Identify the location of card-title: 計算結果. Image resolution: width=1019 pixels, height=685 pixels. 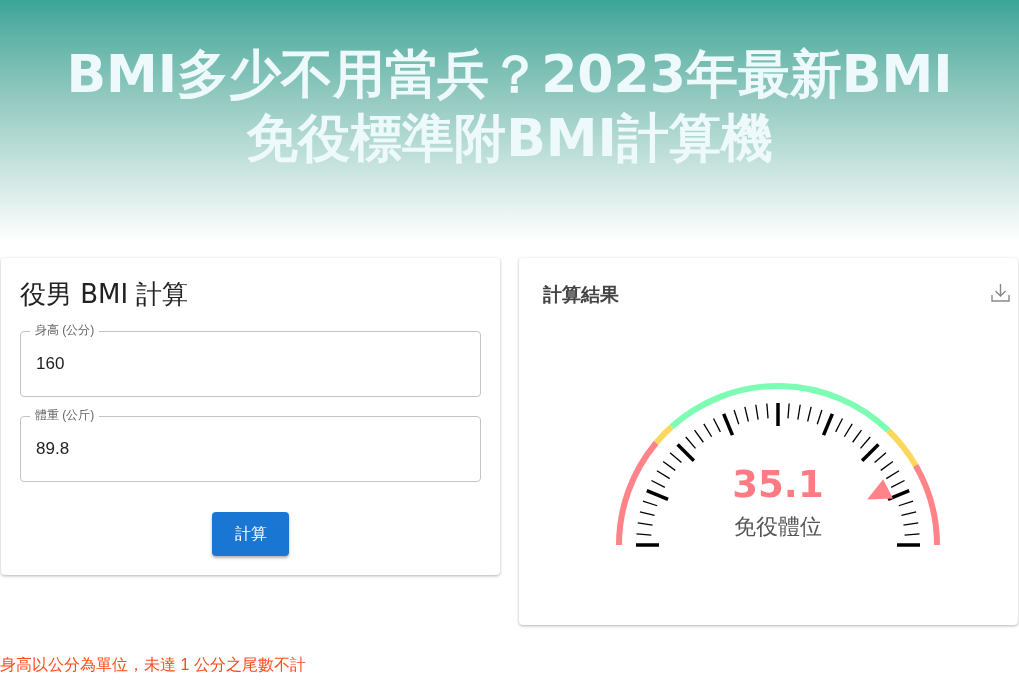
(581, 294).